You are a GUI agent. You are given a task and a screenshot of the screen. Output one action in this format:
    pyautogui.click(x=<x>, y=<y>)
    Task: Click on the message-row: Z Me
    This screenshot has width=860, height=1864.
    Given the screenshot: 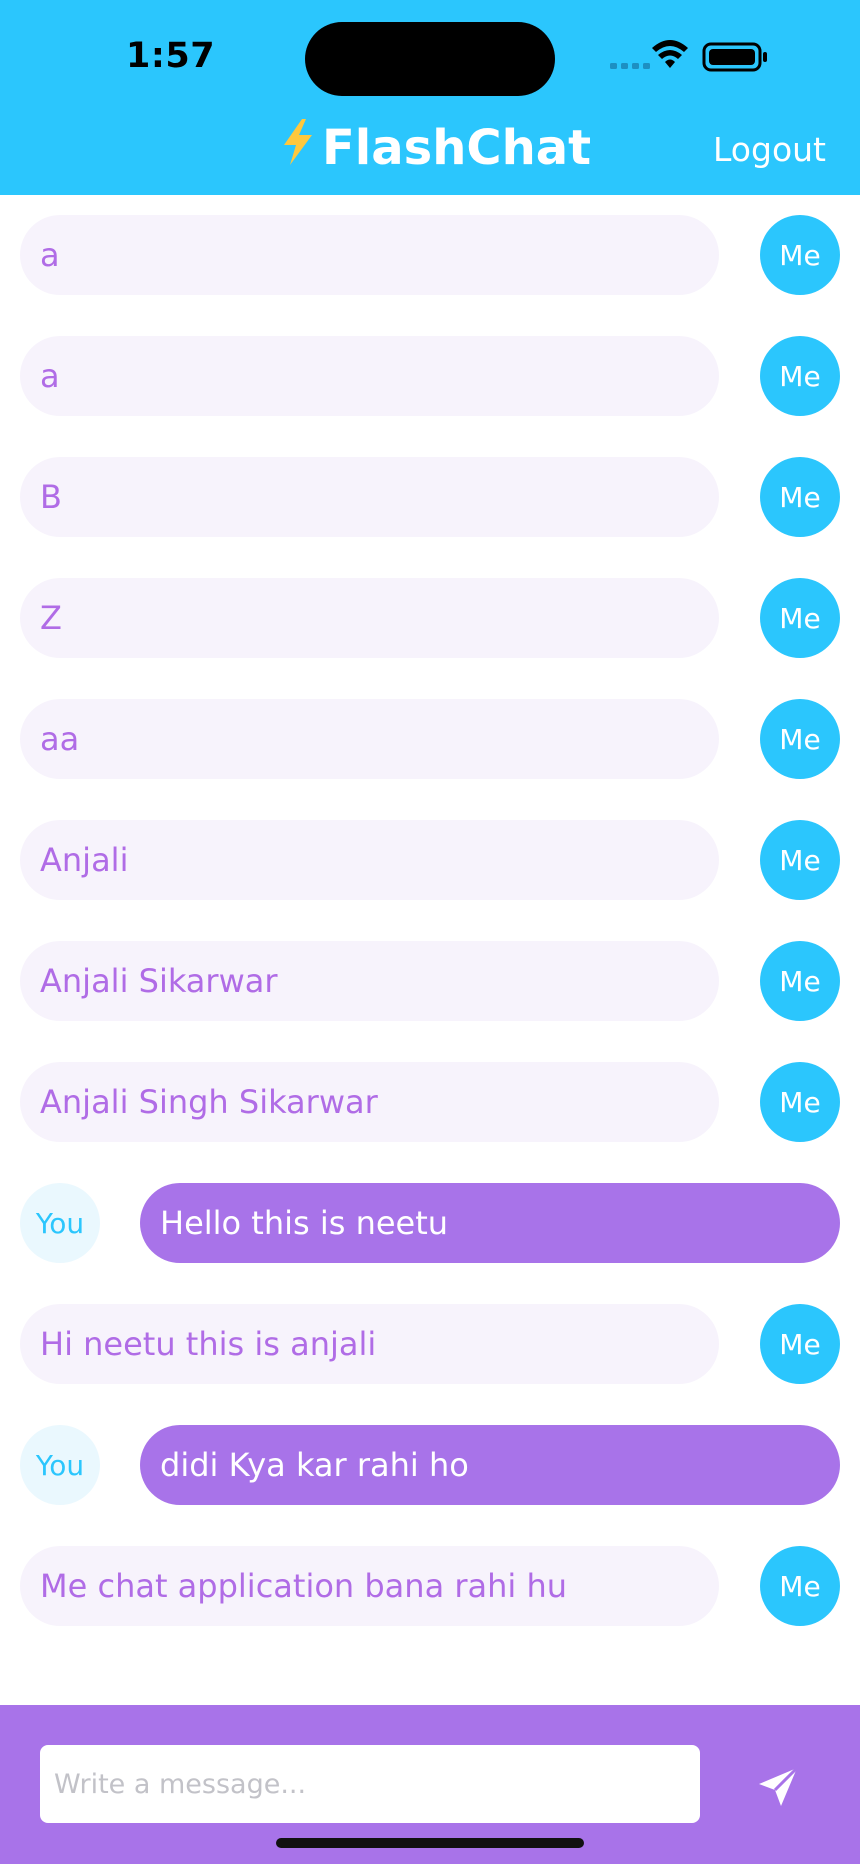 What is the action you would take?
    pyautogui.click(x=430, y=618)
    